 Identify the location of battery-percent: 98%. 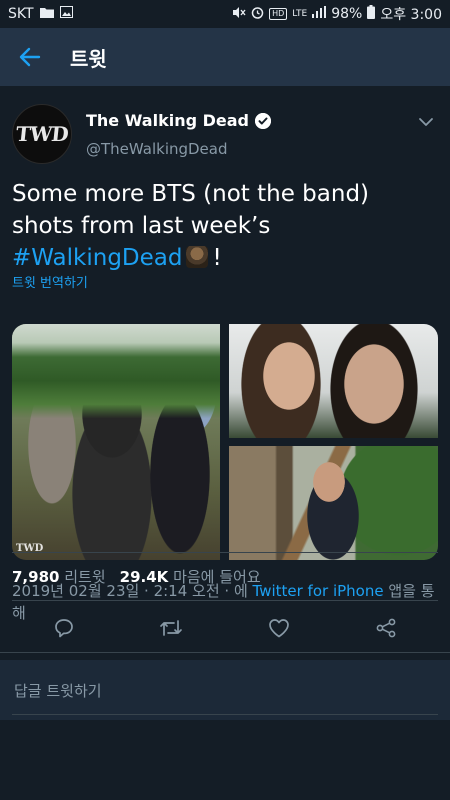
(347, 14).